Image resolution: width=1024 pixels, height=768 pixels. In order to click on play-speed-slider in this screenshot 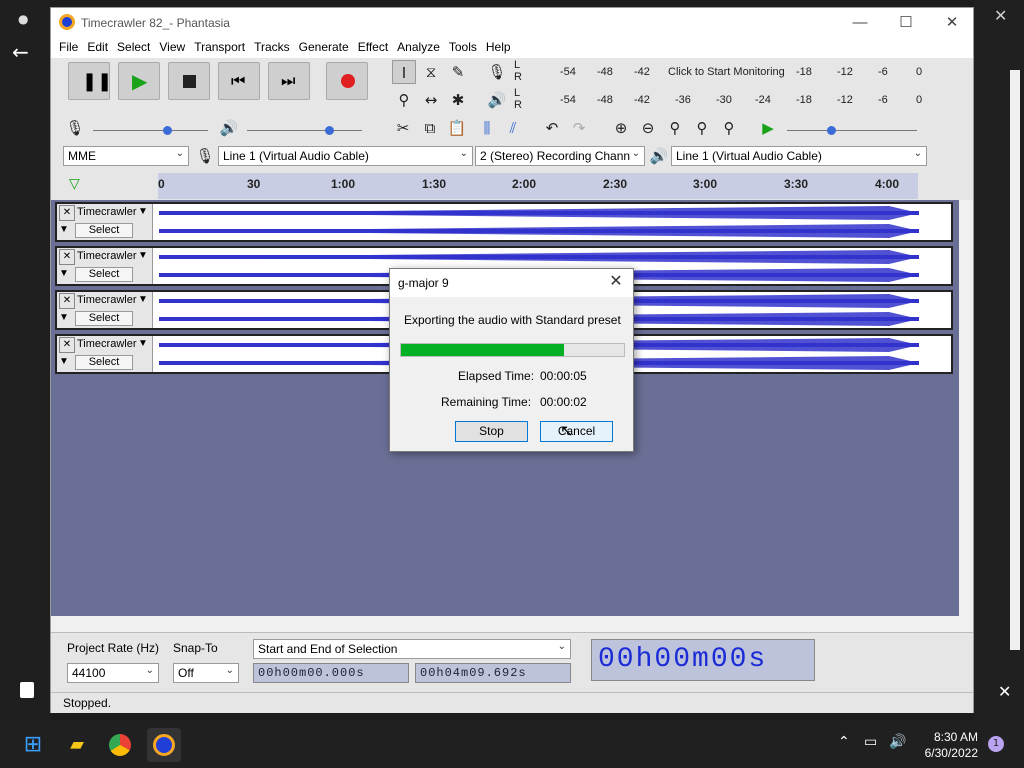, I will do `click(852, 130)`.